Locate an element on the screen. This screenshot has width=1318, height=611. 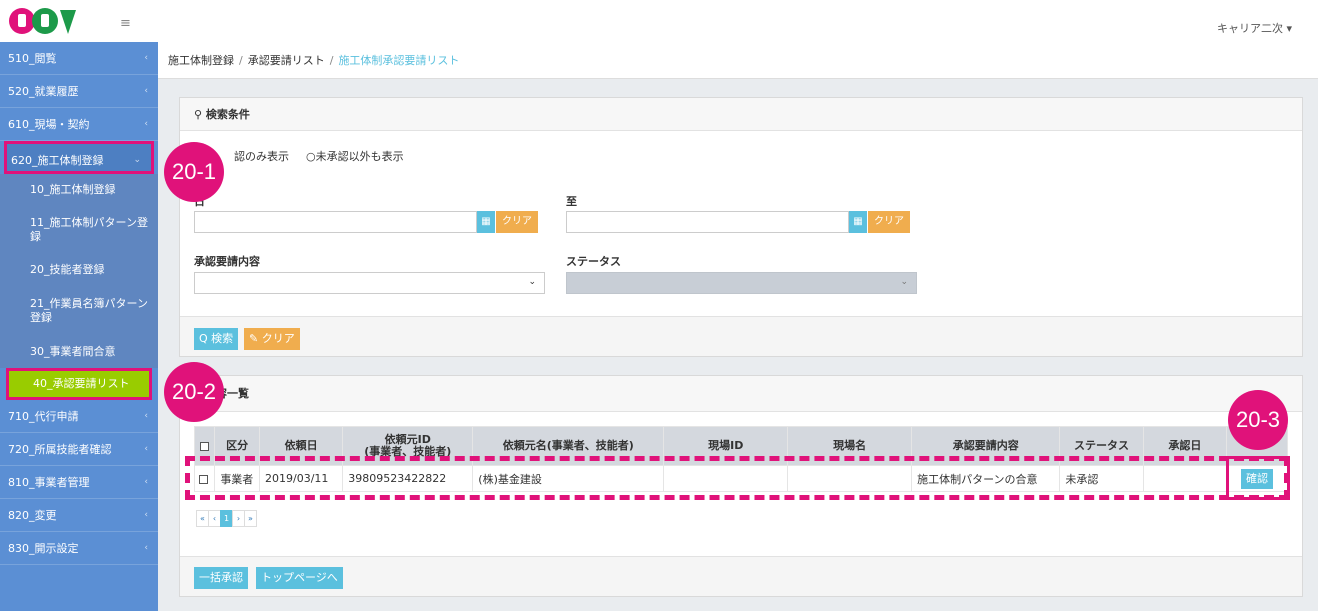
search-button: Q 検索 is located at coordinates (216, 339).